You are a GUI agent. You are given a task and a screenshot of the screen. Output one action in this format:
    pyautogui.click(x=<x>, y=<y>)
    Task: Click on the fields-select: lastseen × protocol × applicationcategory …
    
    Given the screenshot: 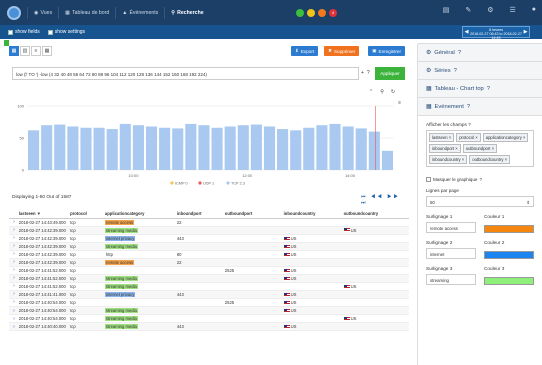 What is the action you would take?
    pyautogui.click(x=480, y=148)
    